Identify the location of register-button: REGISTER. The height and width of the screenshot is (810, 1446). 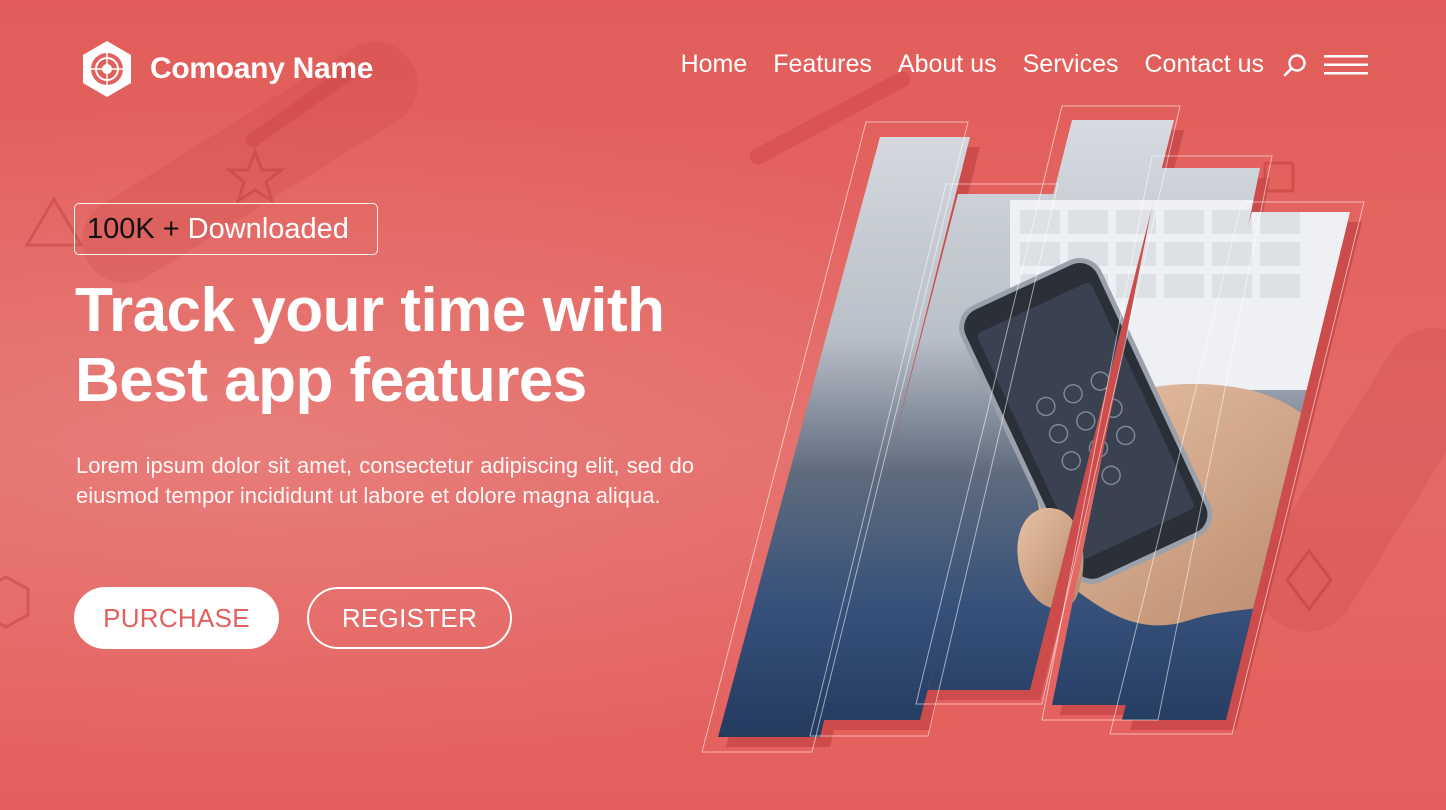
(409, 618).